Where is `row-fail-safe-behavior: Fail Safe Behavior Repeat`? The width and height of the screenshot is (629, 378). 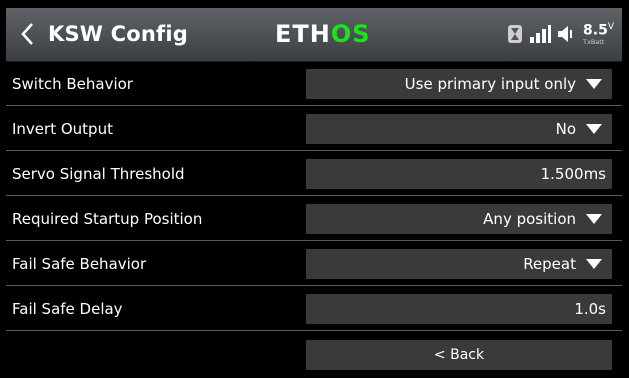 row-fail-safe-behavior: Fail Safe Behavior Repeat is located at coordinates (314, 264).